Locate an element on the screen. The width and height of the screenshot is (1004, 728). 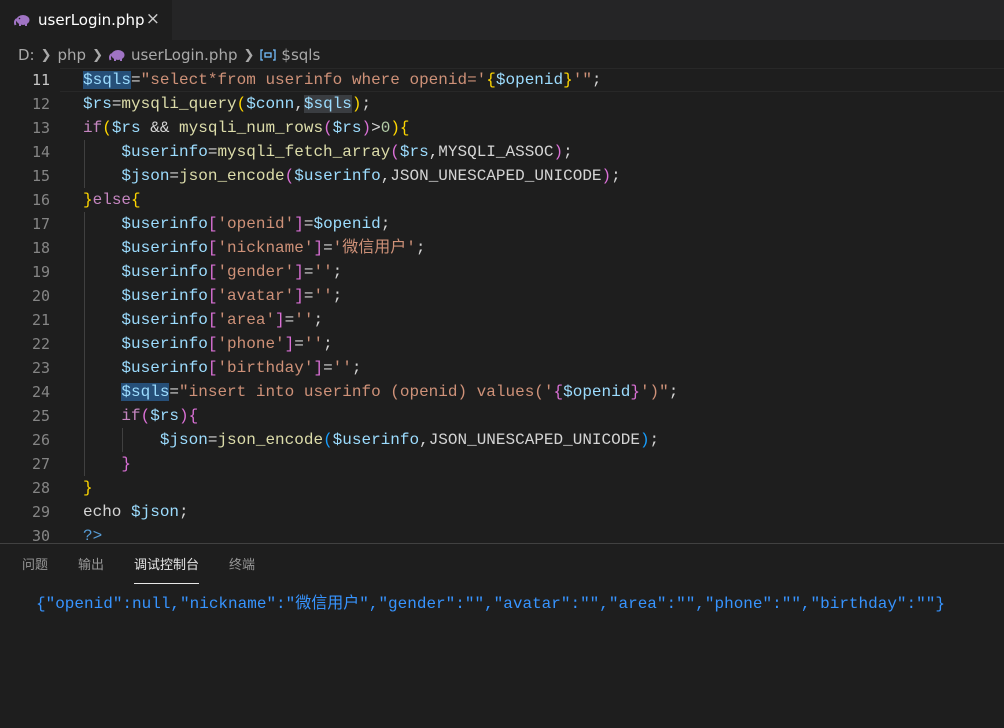
token-op: , is located at coordinates (299, 104).